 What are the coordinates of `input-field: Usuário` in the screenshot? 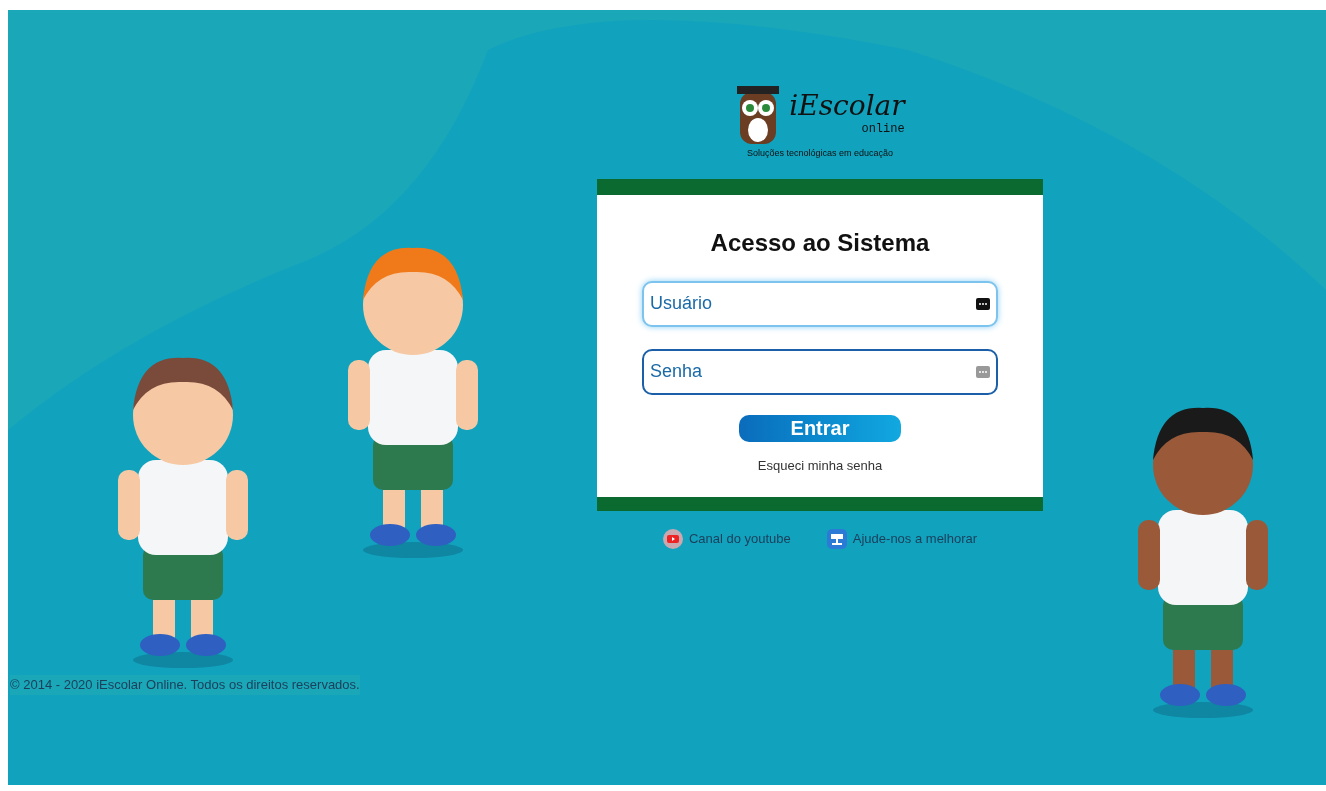 It's located at (820, 303).